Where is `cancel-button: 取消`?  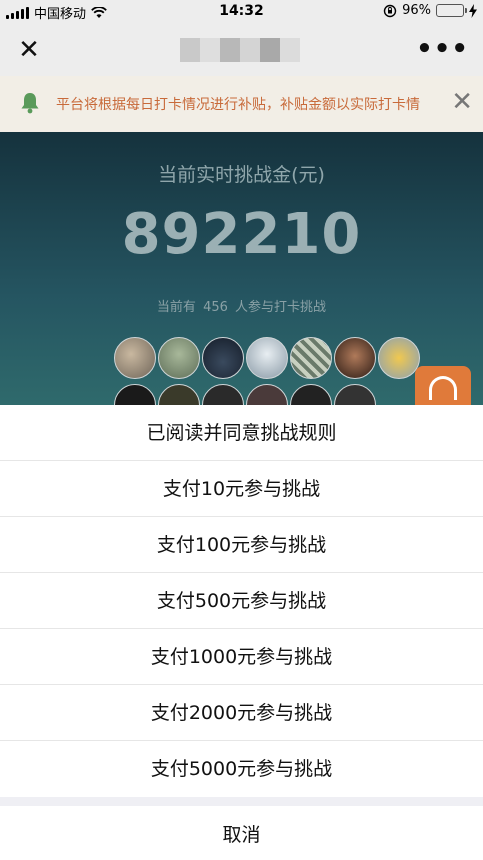
cancel-button: 取消 is located at coordinates (241, 833).